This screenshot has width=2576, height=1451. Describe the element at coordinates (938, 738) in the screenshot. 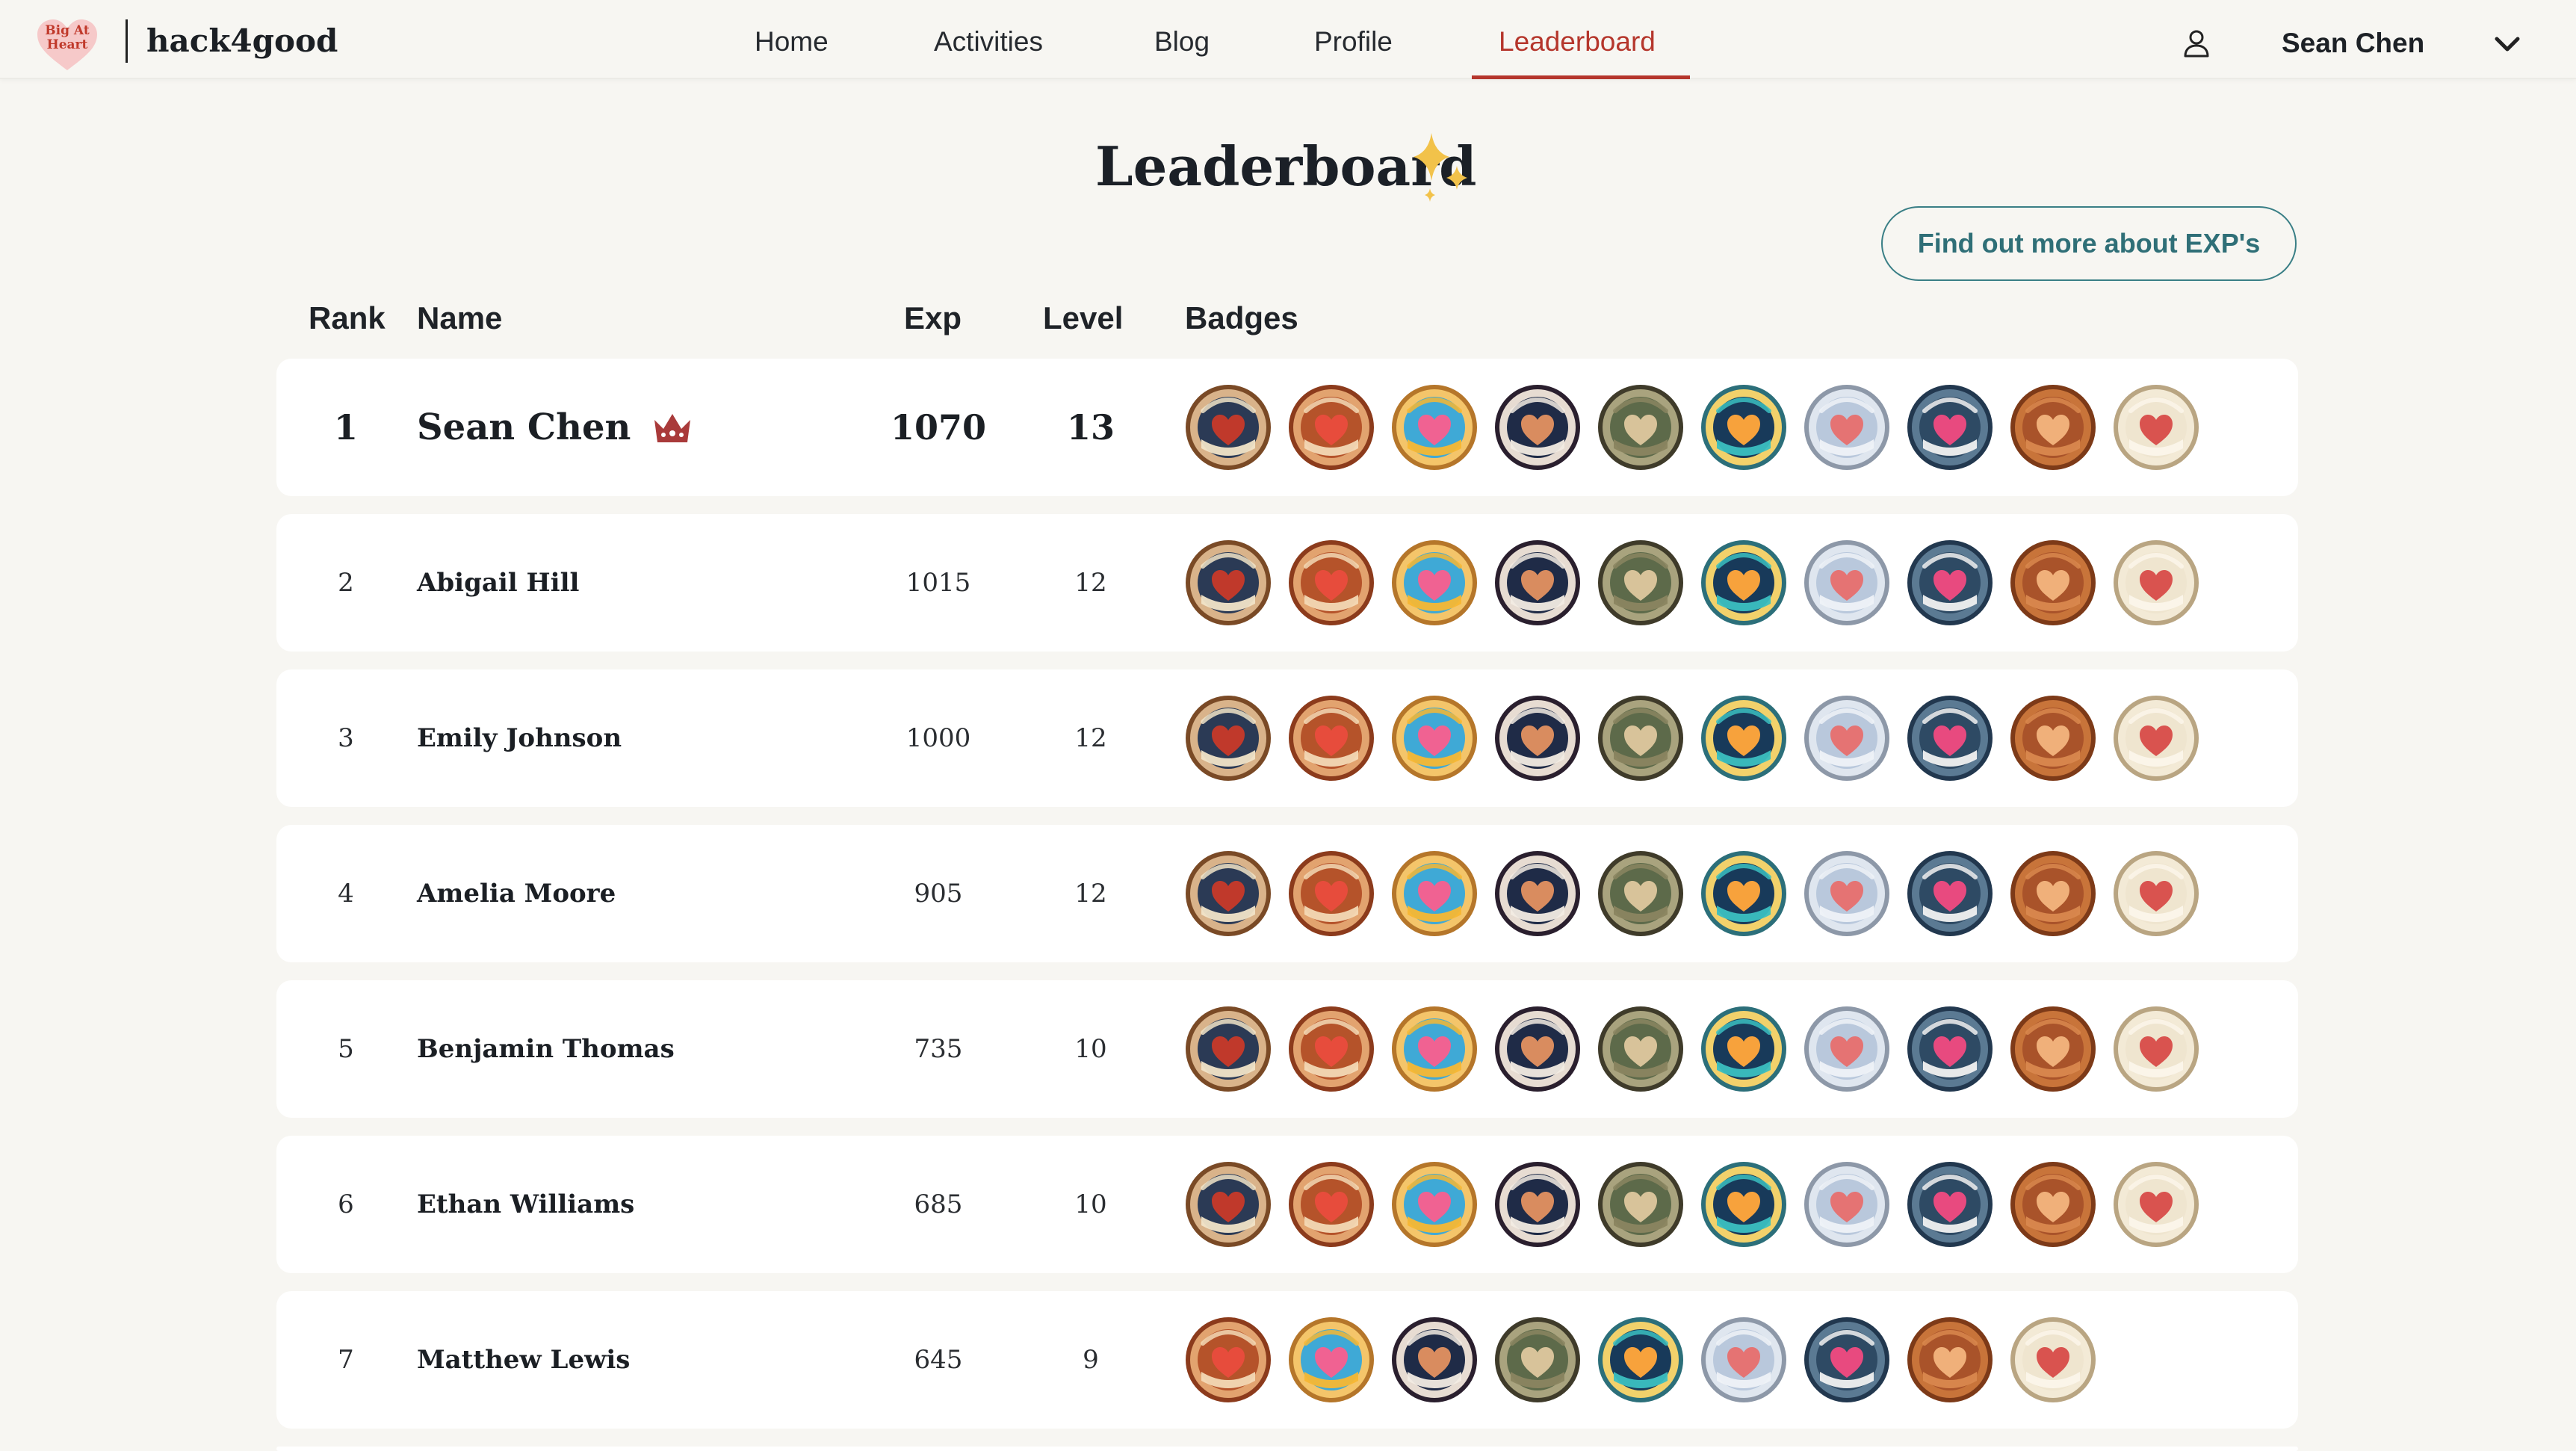

I see `exp-cell: 1000` at that location.